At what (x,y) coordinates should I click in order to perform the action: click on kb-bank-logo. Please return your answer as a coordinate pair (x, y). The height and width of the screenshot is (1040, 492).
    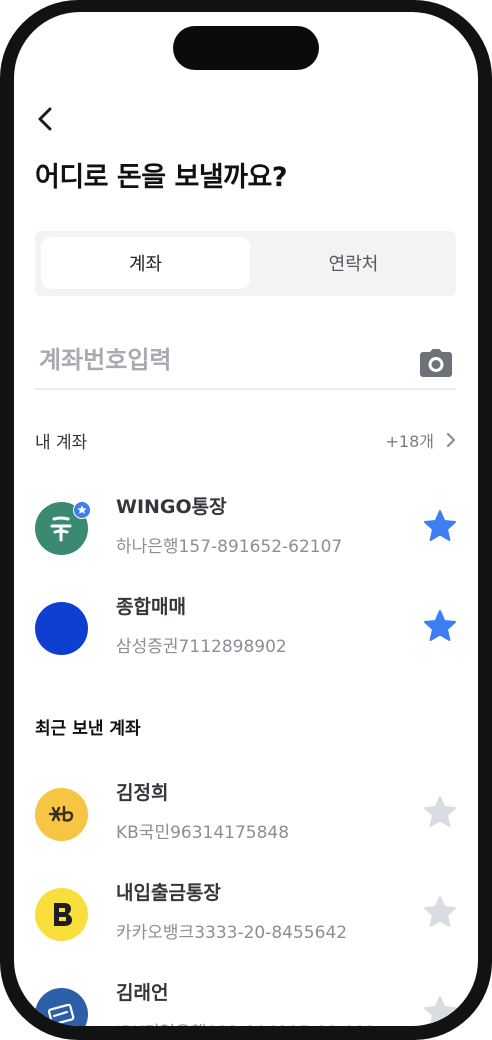
    Looking at the image, I should click on (61, 814).